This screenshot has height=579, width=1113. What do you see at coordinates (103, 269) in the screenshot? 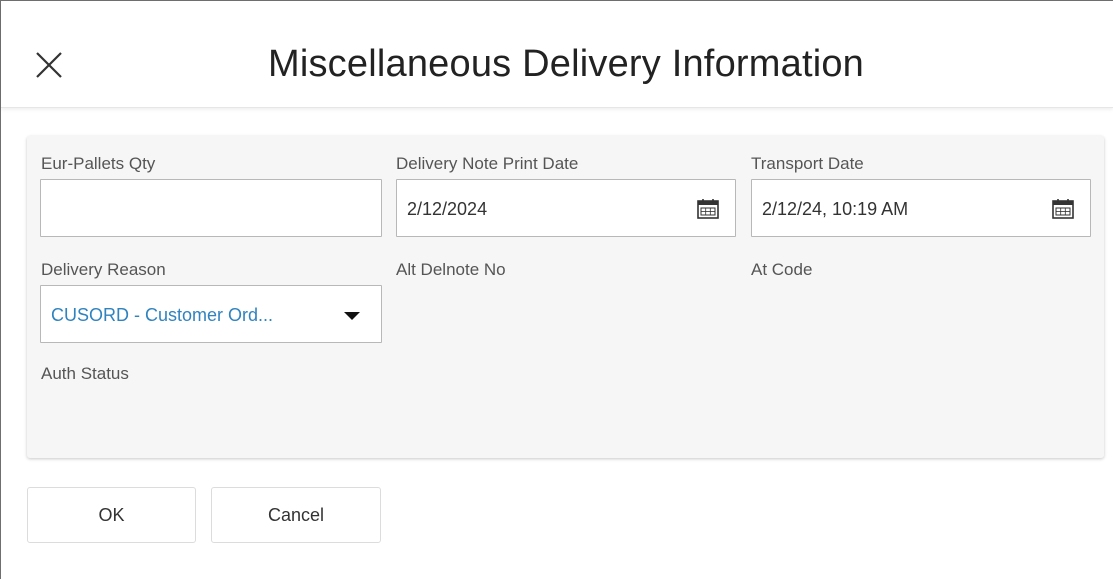
I see `delivery-reason-label: Delivery Reason` at bounding box center [103, 269].